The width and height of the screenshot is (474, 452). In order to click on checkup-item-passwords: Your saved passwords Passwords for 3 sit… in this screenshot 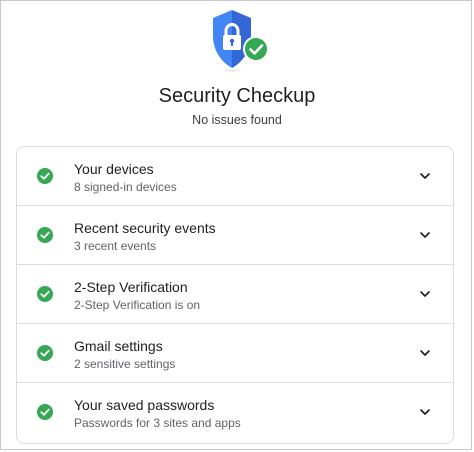, I will do `click(235, 412)`.